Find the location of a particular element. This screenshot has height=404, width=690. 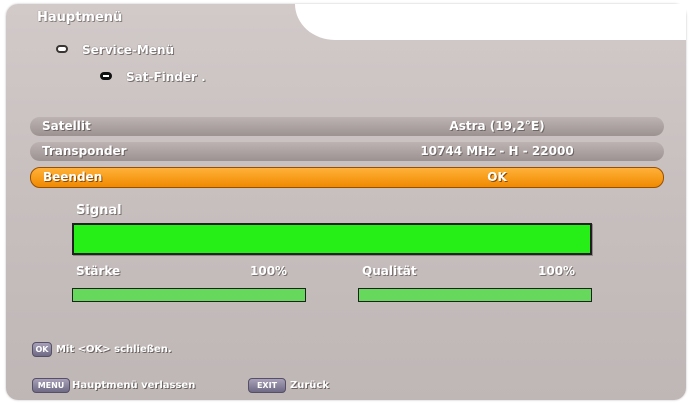

quality-bar-fill is located at coordinates (475, 295).